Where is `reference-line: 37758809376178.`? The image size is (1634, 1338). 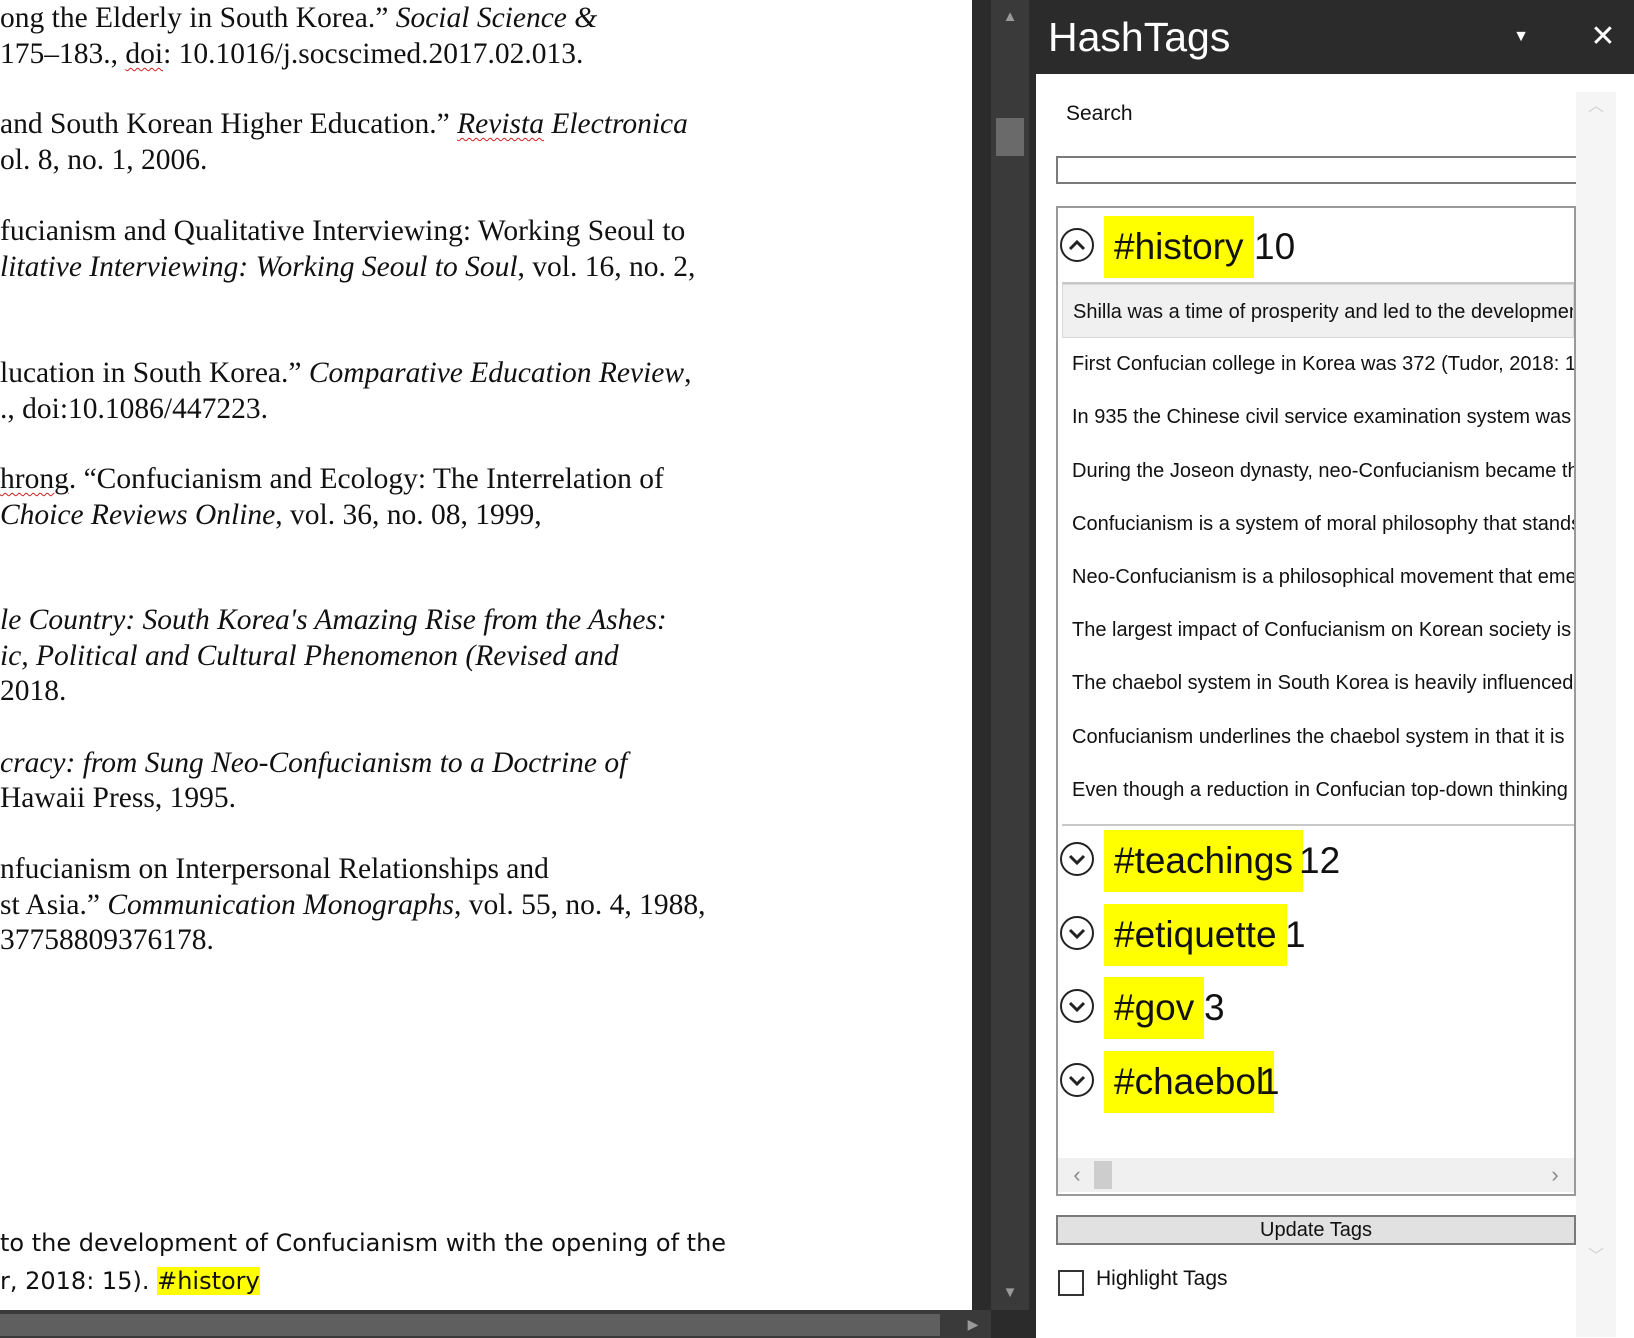
reference-line: 37758809376178. is located at coordinates (107, 940).